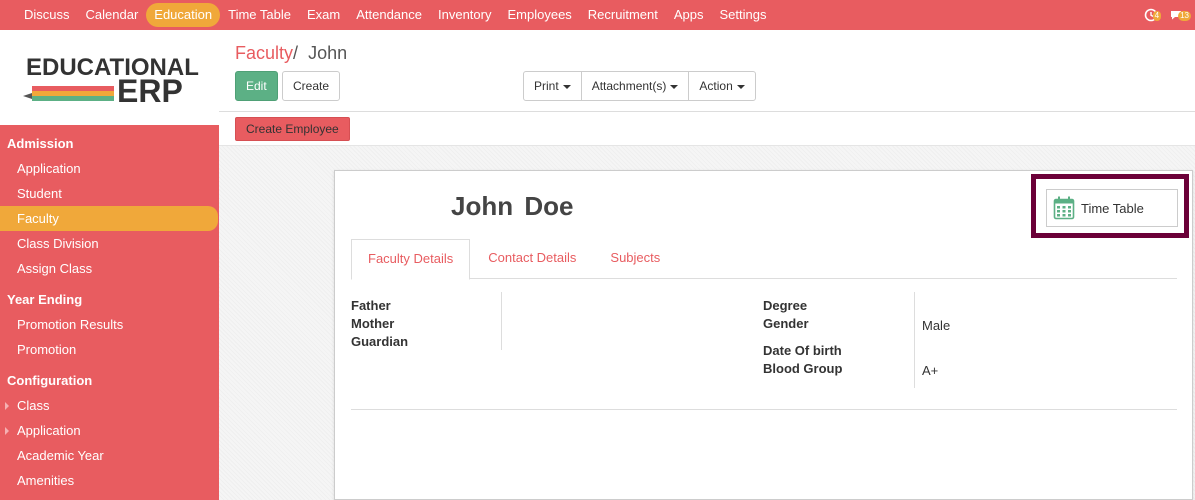 This screenshot has height=500, width=1195. What do you see at coordinates (109, 349) in the screenshot?
I see `sidebar-item-promotion: Promotion` at bounding box center [109, 349].